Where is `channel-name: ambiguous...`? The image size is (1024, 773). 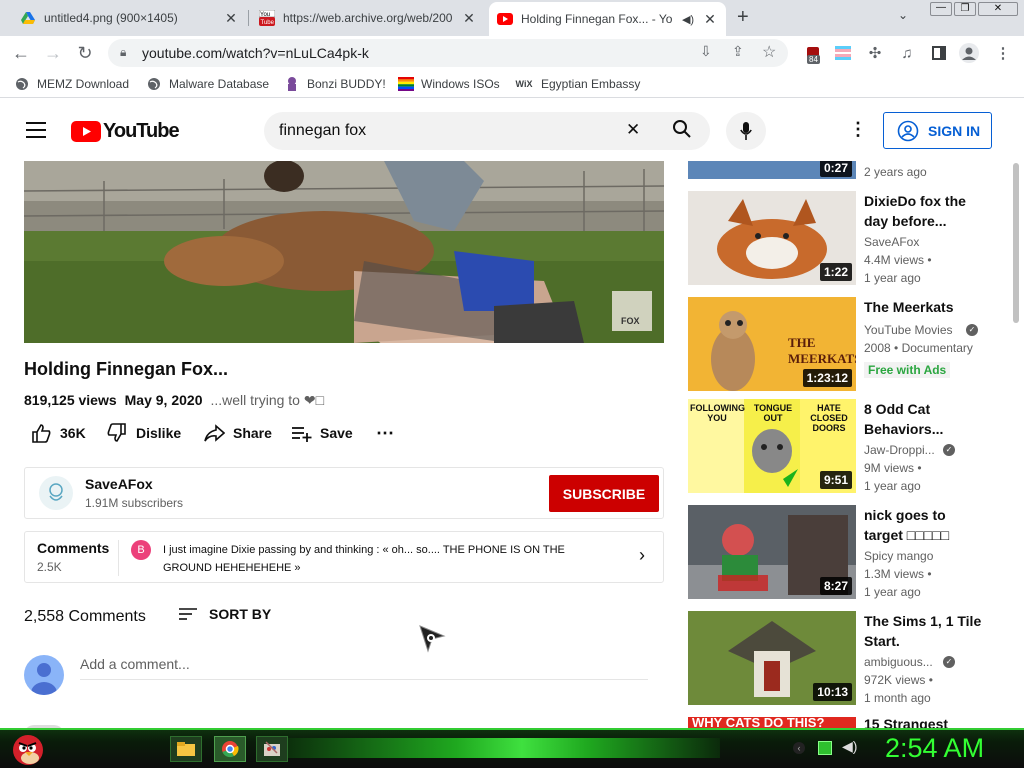
channel-name: ambiguous... is located at coordinates (898, 662).